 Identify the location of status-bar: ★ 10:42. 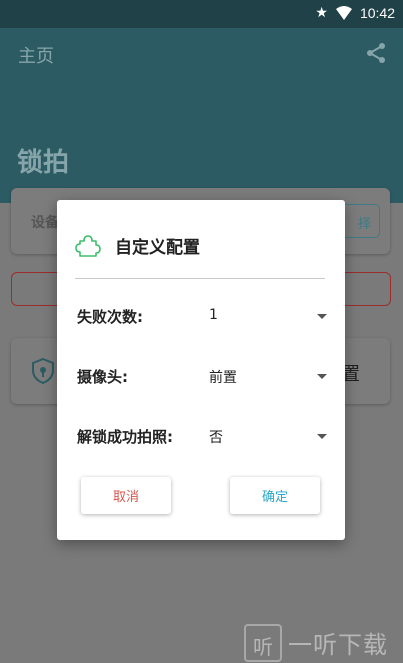
(201, 14).